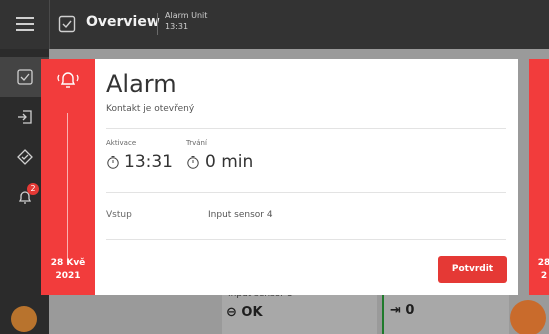 Image resolution: width=549 pixels, height=334 pixels. I want to click on duration-value: 0 min, so click(229, 162).